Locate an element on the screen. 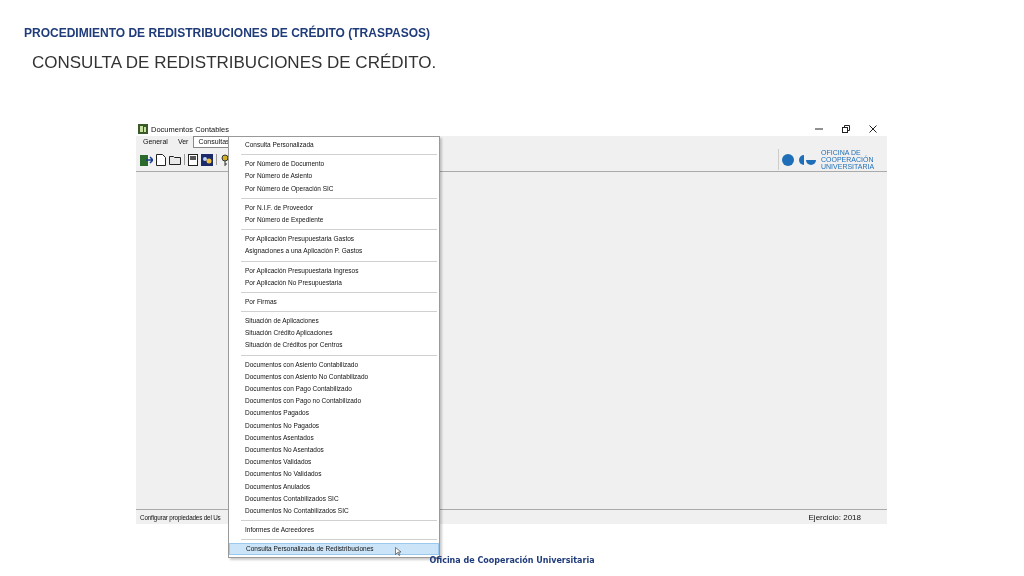 The height and width of the screenshot is (576, 1024). slide-footer: Oficina de Cooperación Universitaria is located at coordinates (512, 560).